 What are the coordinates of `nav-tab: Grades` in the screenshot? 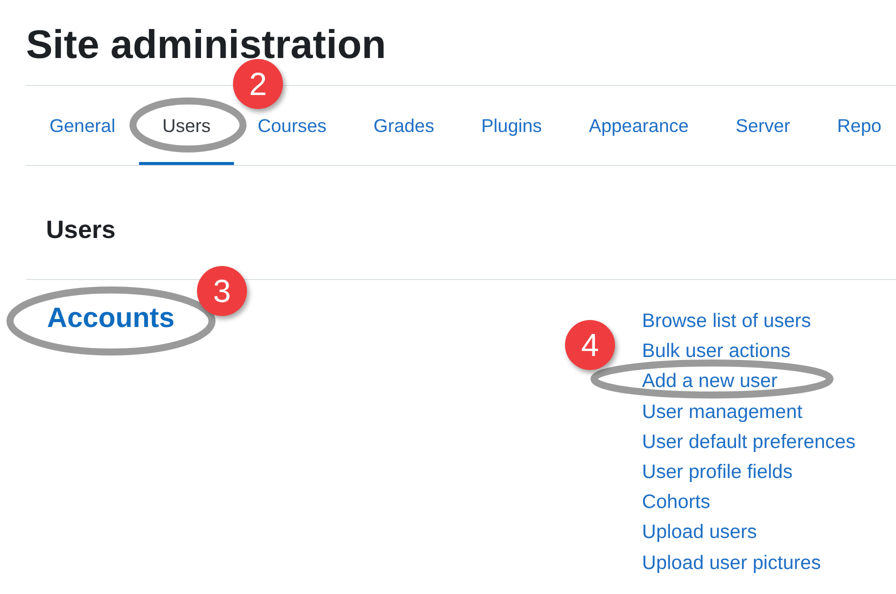 It's located at (404, 140).